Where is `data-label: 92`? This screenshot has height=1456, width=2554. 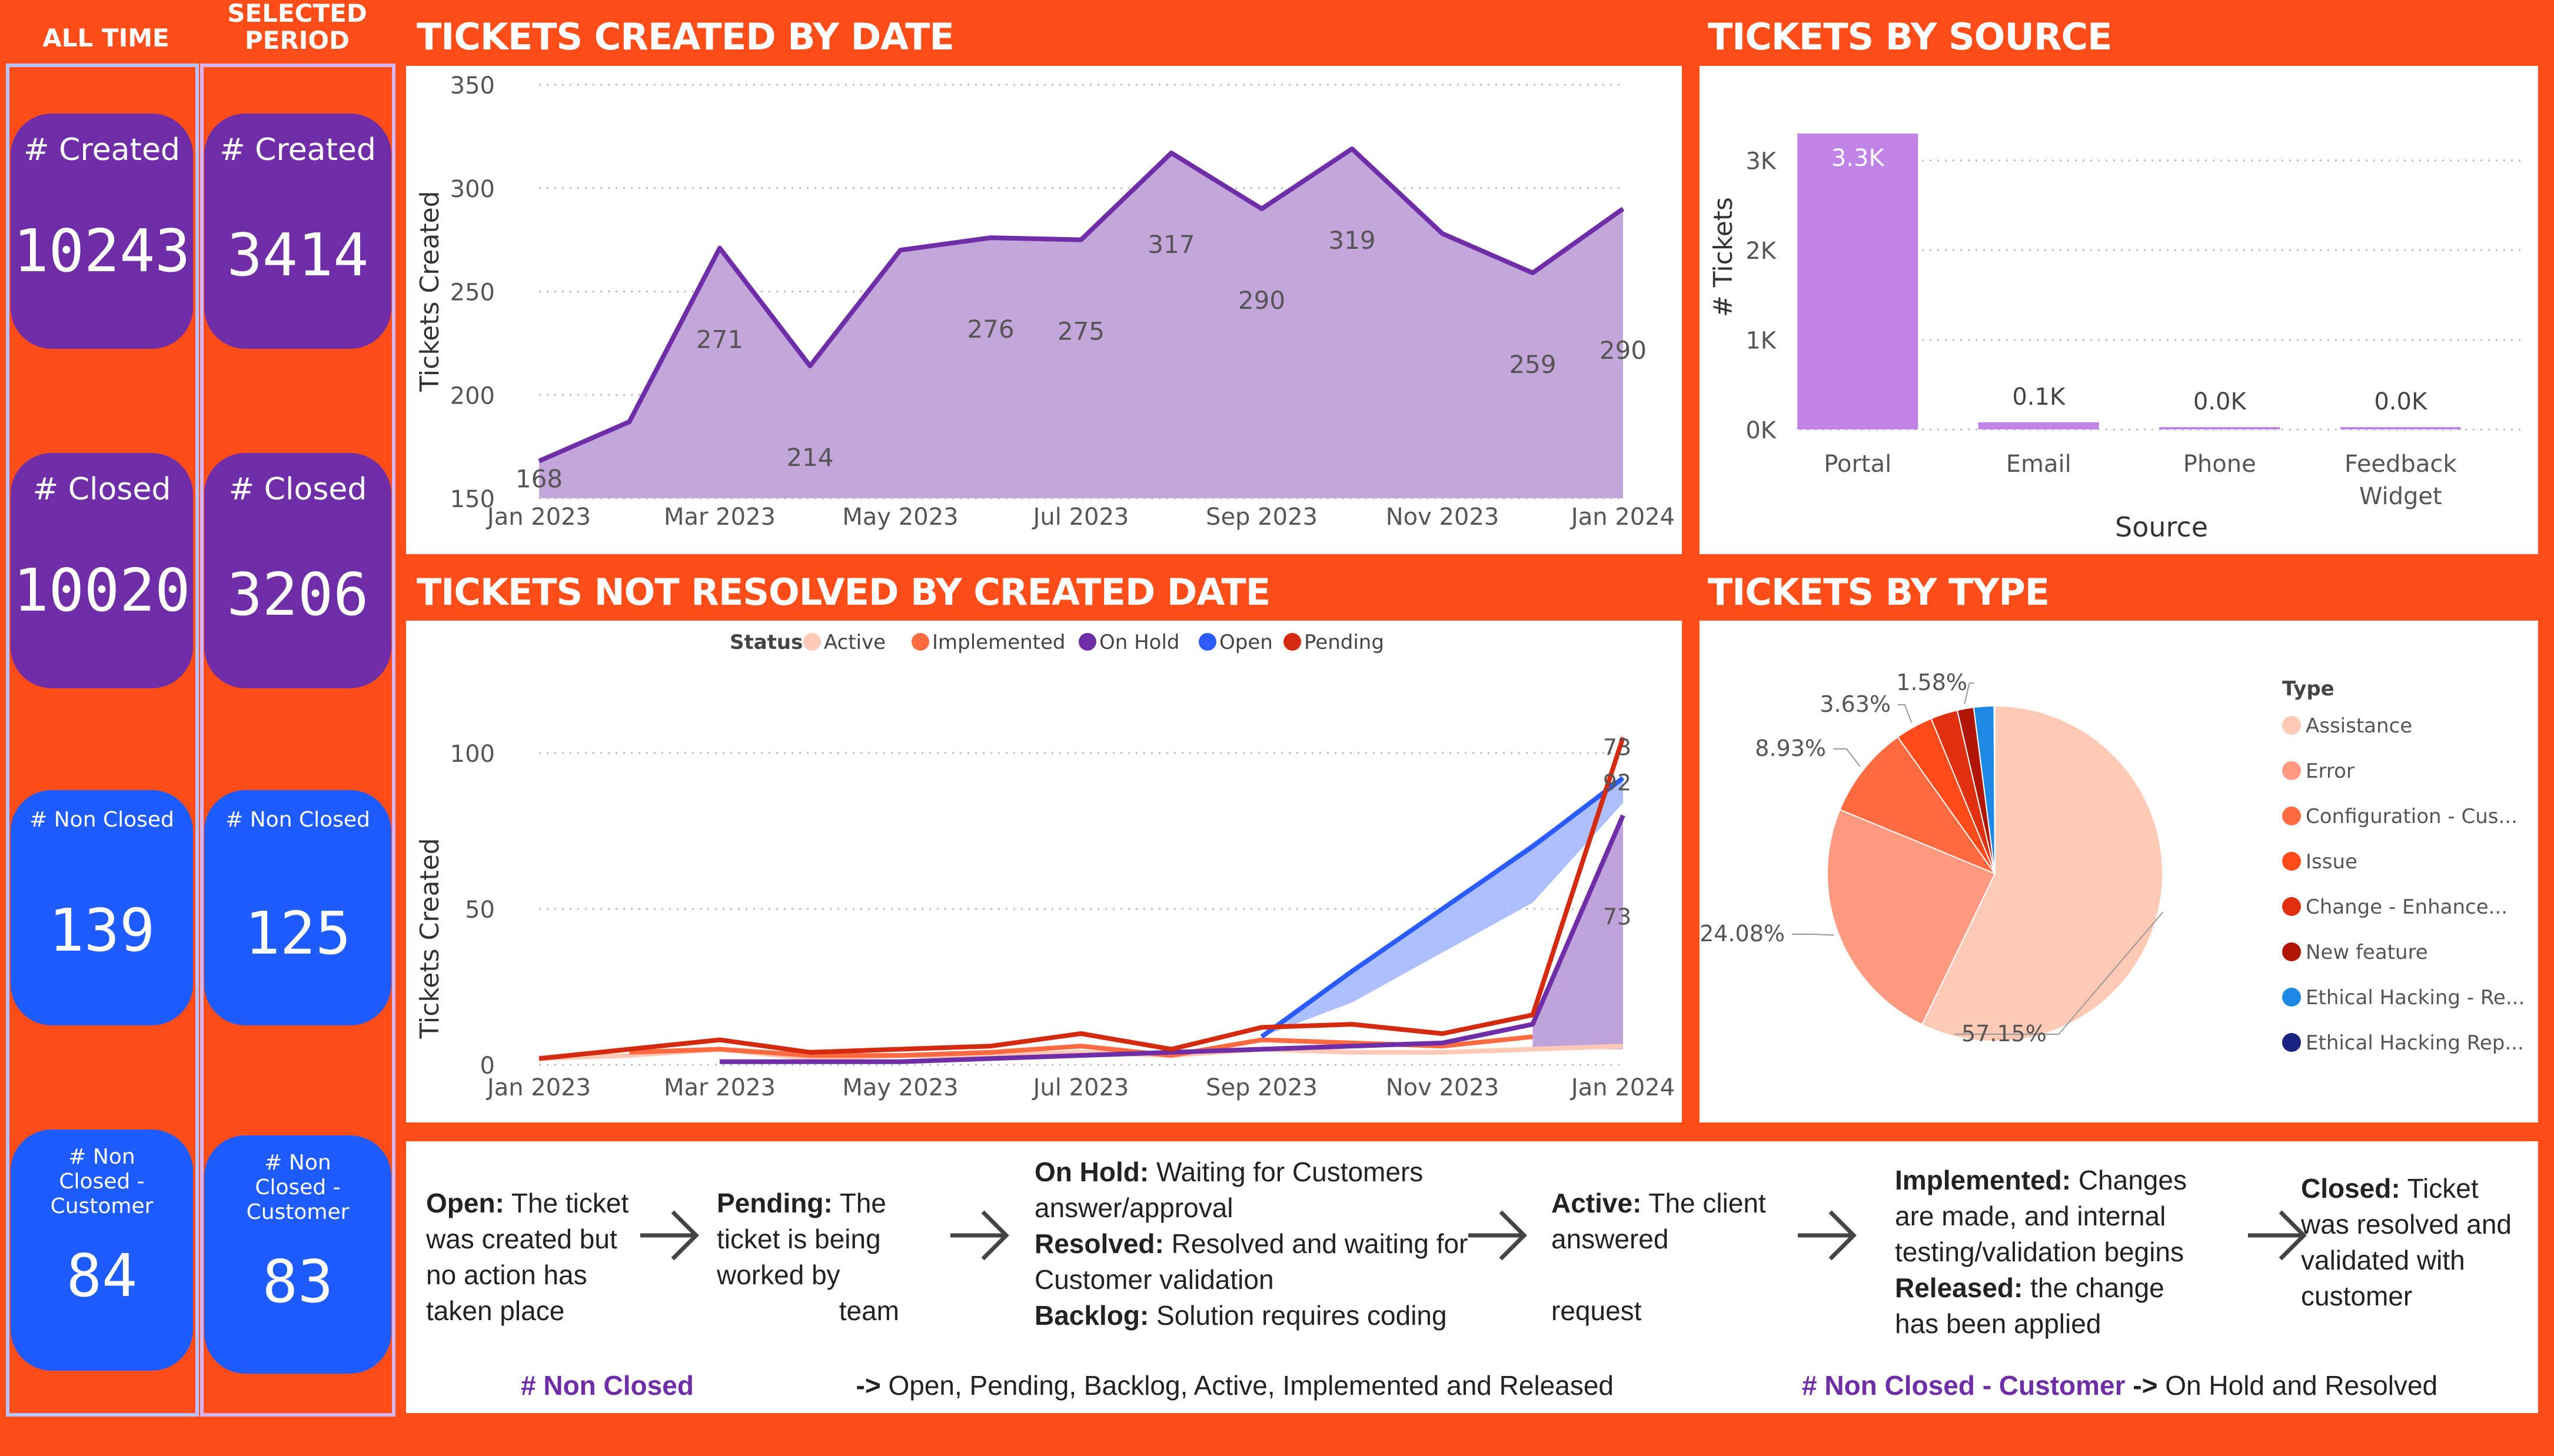
data-label: 92 is located at coordinates (1617, 783).